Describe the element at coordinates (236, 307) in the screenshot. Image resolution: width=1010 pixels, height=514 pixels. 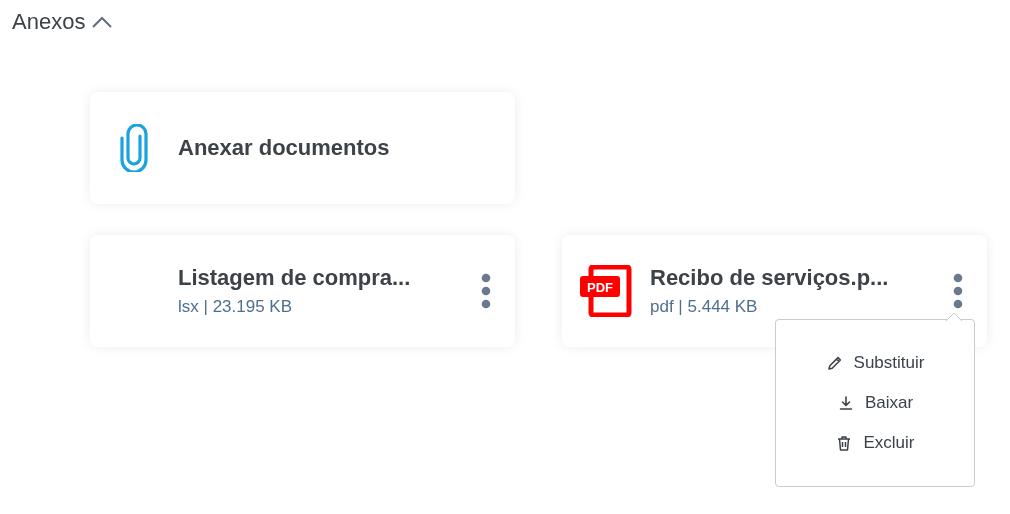
I see `file-meta: lsx | 23.195 KB` at that location.